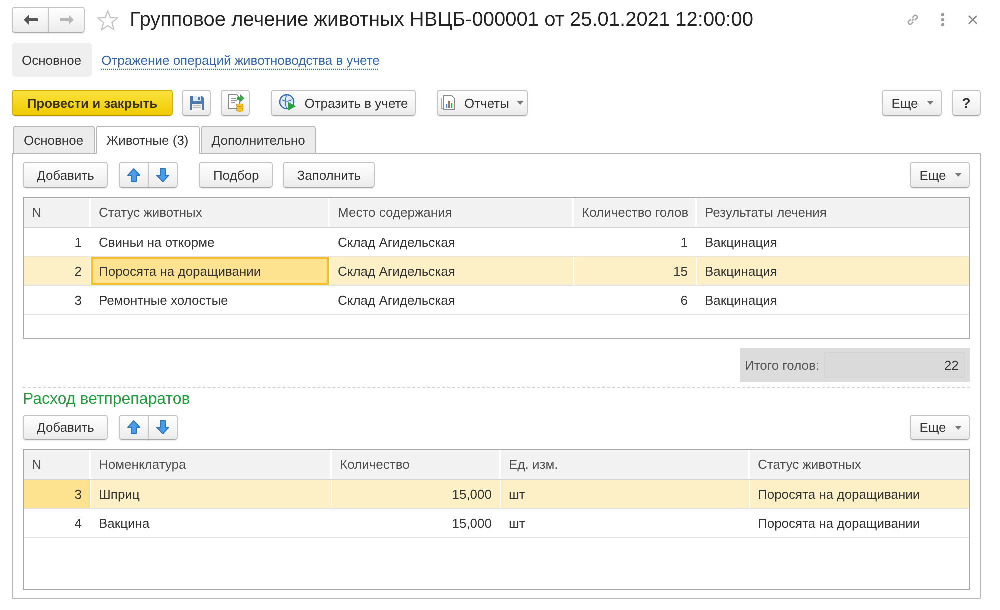 The height and width of the screenshot is (610, 1000). I want to click on nav-item: Основное, so click(52, 60).